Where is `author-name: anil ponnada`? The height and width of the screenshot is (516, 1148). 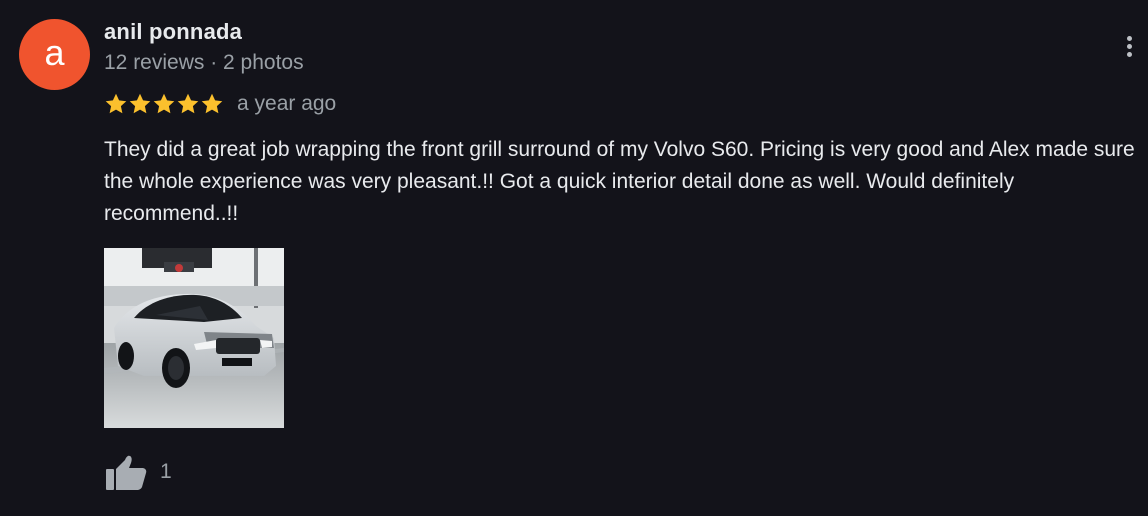
author-name: anil ponnada is located at coordinates (173, 32).